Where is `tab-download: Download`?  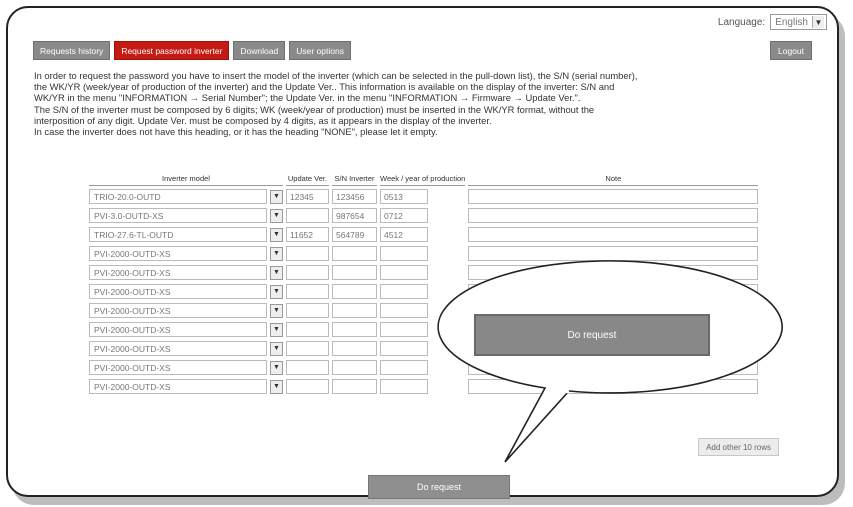 tab-download: Download is located at coordinates (259, 50).